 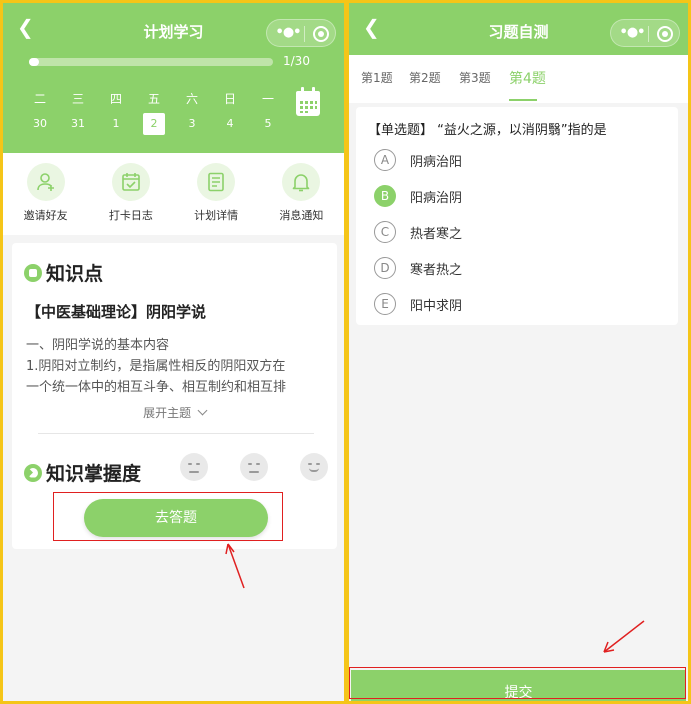 What do you see at coordinates (487, 130) in the screenshot?
I see `question-text: 【单选题】 “益火之源，以消阴翳”指的是` at bounding box center [487, 130].